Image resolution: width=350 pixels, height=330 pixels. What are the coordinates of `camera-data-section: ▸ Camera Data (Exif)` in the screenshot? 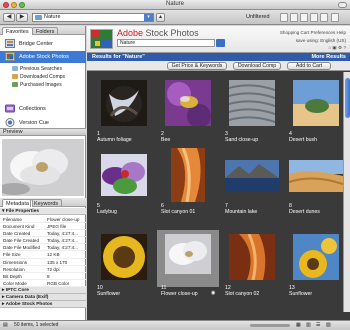 It's located at (43, 297).